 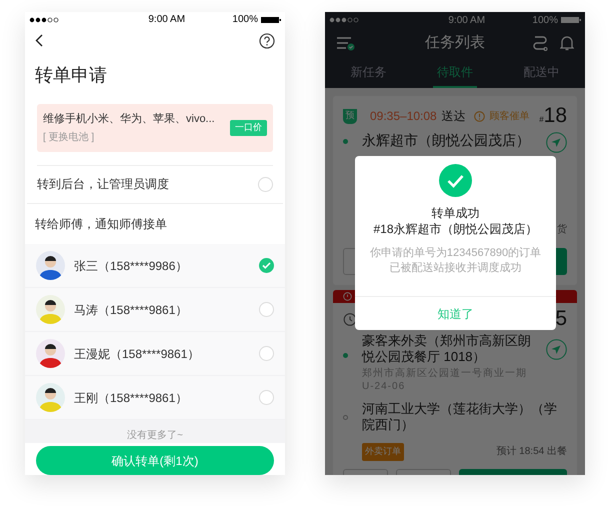 What do you see at coordinates (460, 417) in the screenshot?
I see `destination-name: 河南工业大学（莲花街大学）（学院西门）` at bounding box center [460, 417].